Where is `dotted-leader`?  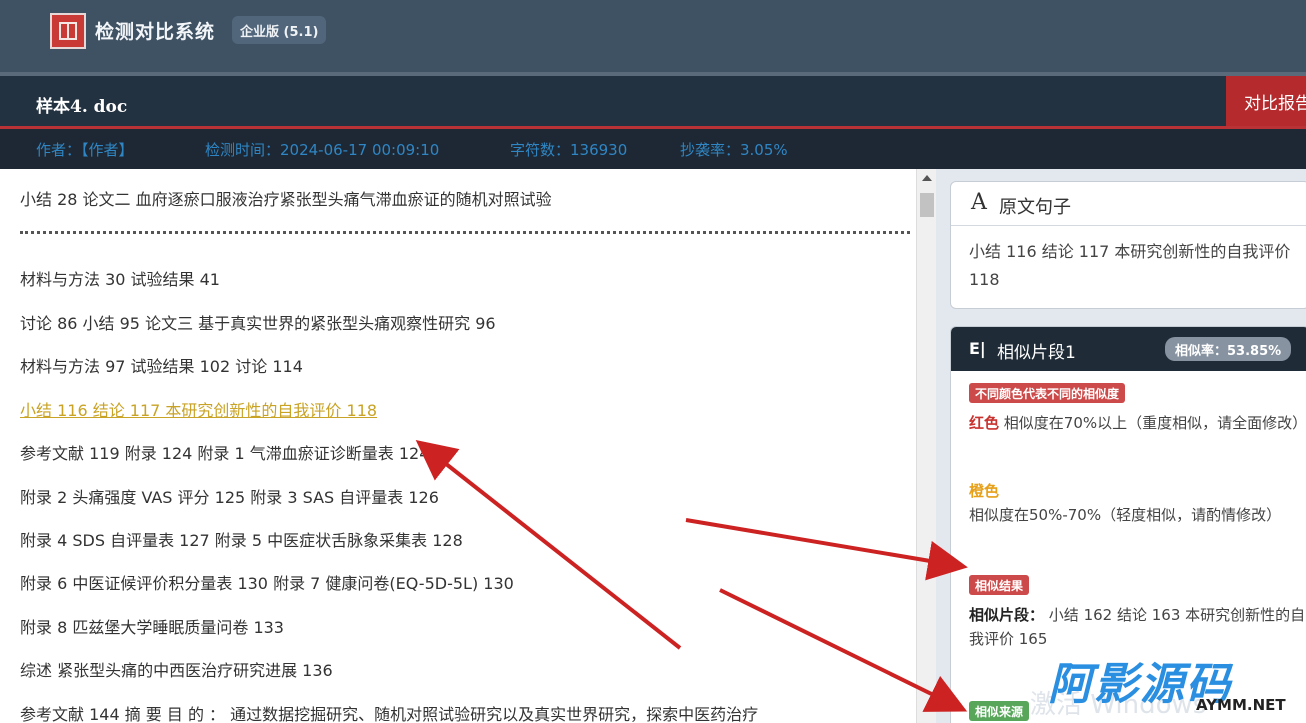 dotted-leader is located at coordinates (465, 232).